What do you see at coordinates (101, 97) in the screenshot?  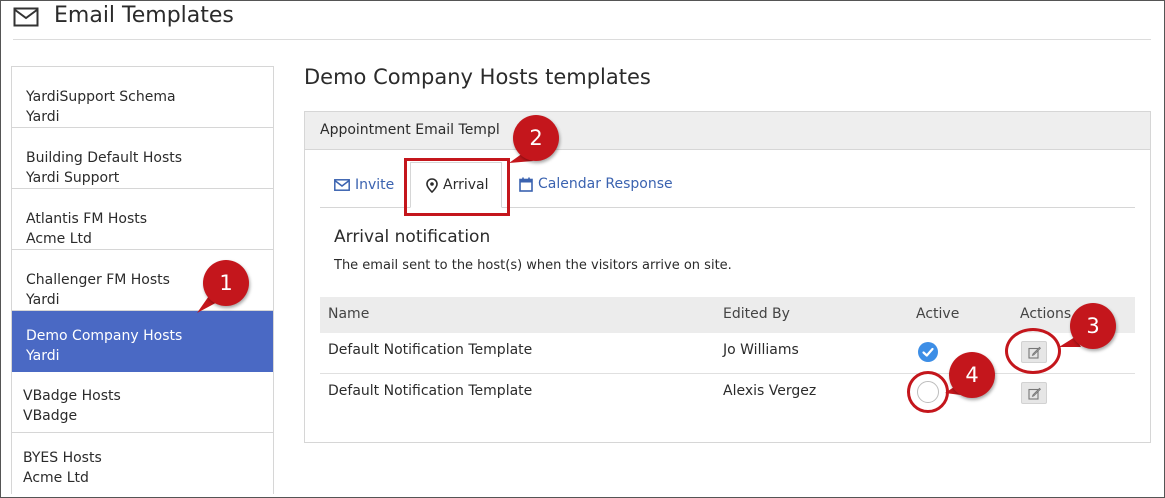 I see `sidebar-item-name: YardiSupport Schema` at bounding box center [101, 97].